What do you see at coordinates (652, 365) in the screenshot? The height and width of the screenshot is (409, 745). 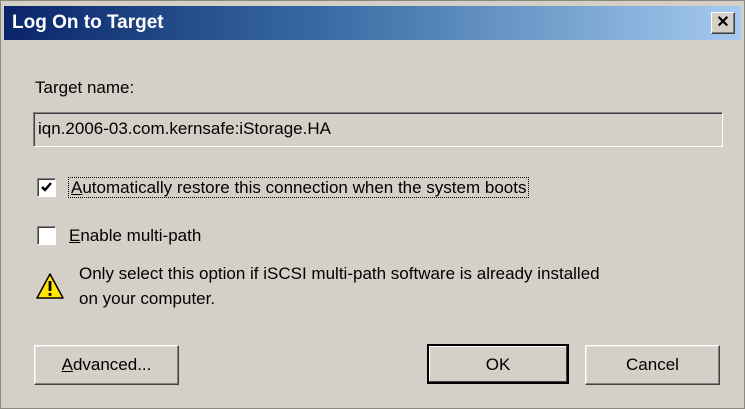 I see `cancel-button: Cancel` at bounding box center [652, 365].